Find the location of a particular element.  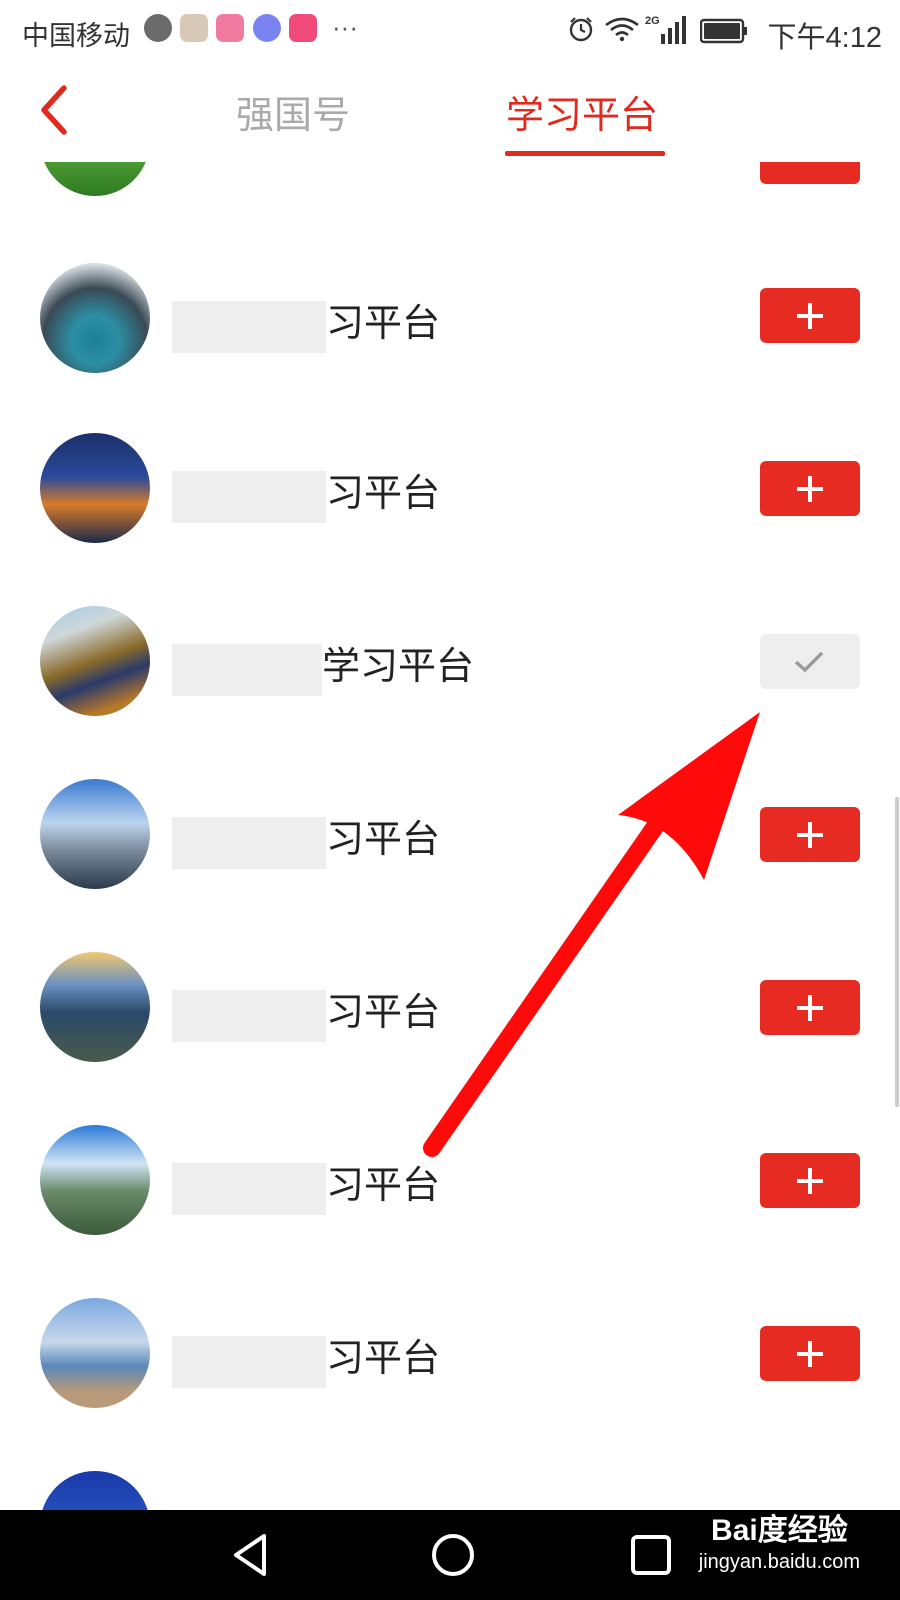

followed-button is located at coordinates (810, 661).